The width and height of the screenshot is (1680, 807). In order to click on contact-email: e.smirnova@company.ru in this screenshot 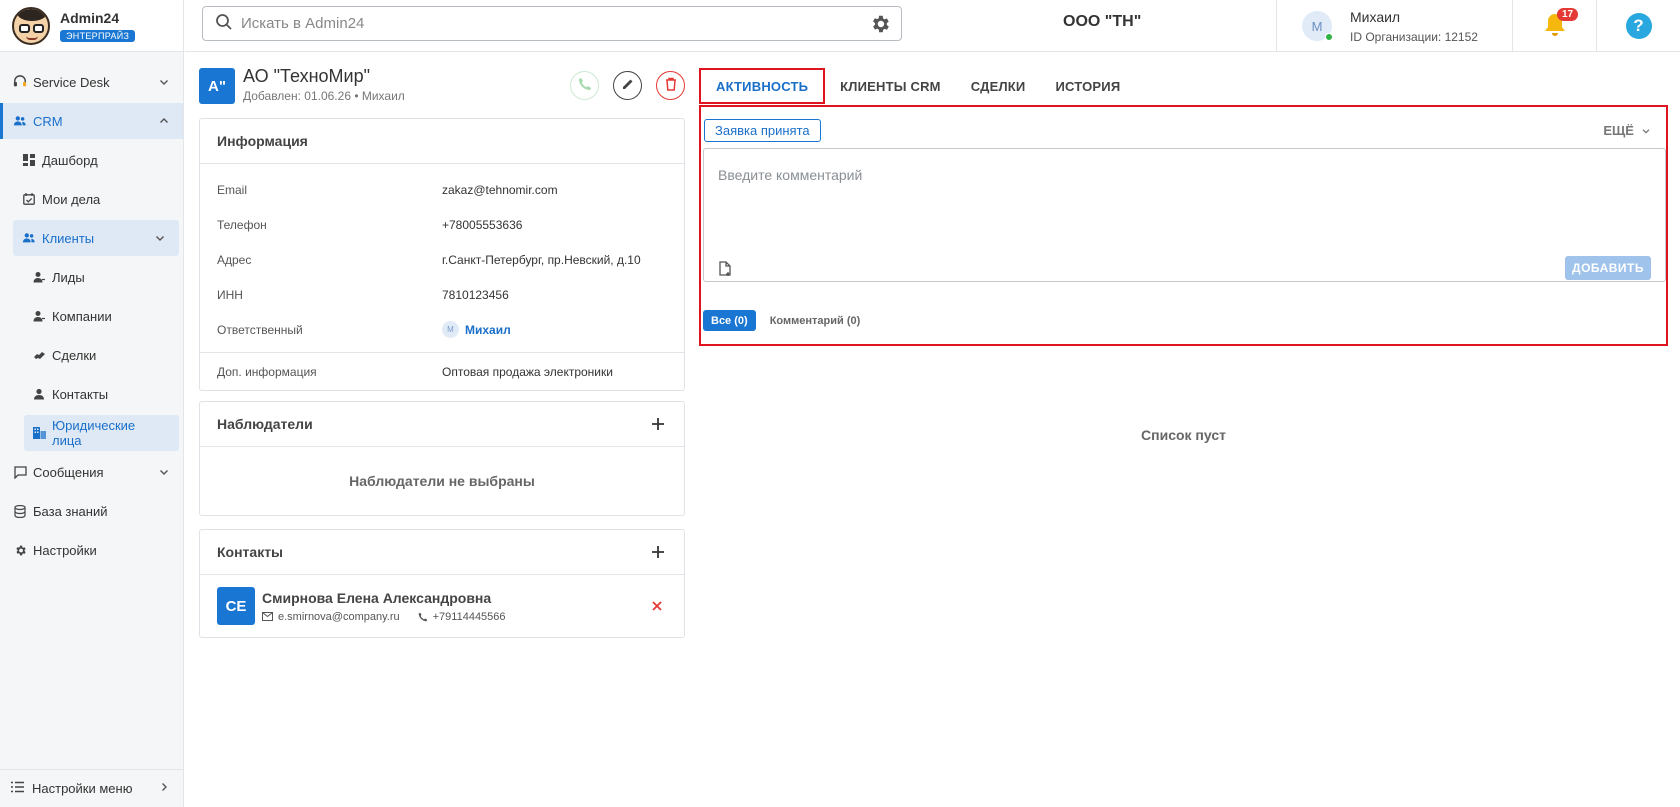, I will do `click(331, 617)`.